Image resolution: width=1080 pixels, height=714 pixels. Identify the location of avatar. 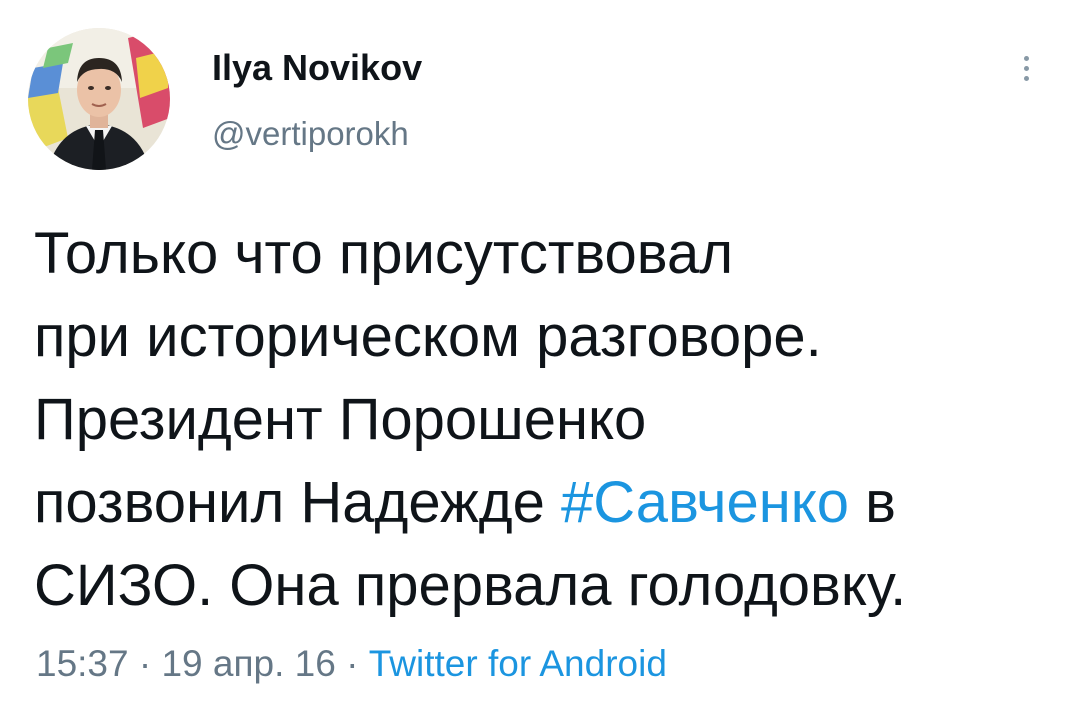
(99, 99).